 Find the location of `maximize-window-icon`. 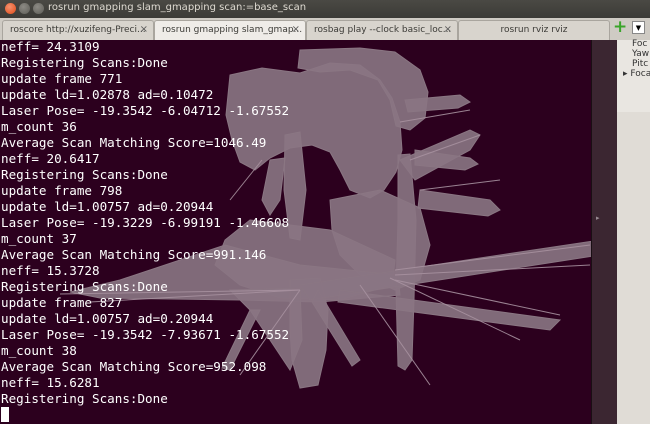

maximize-window-icon is located at coordinates (38, 8).